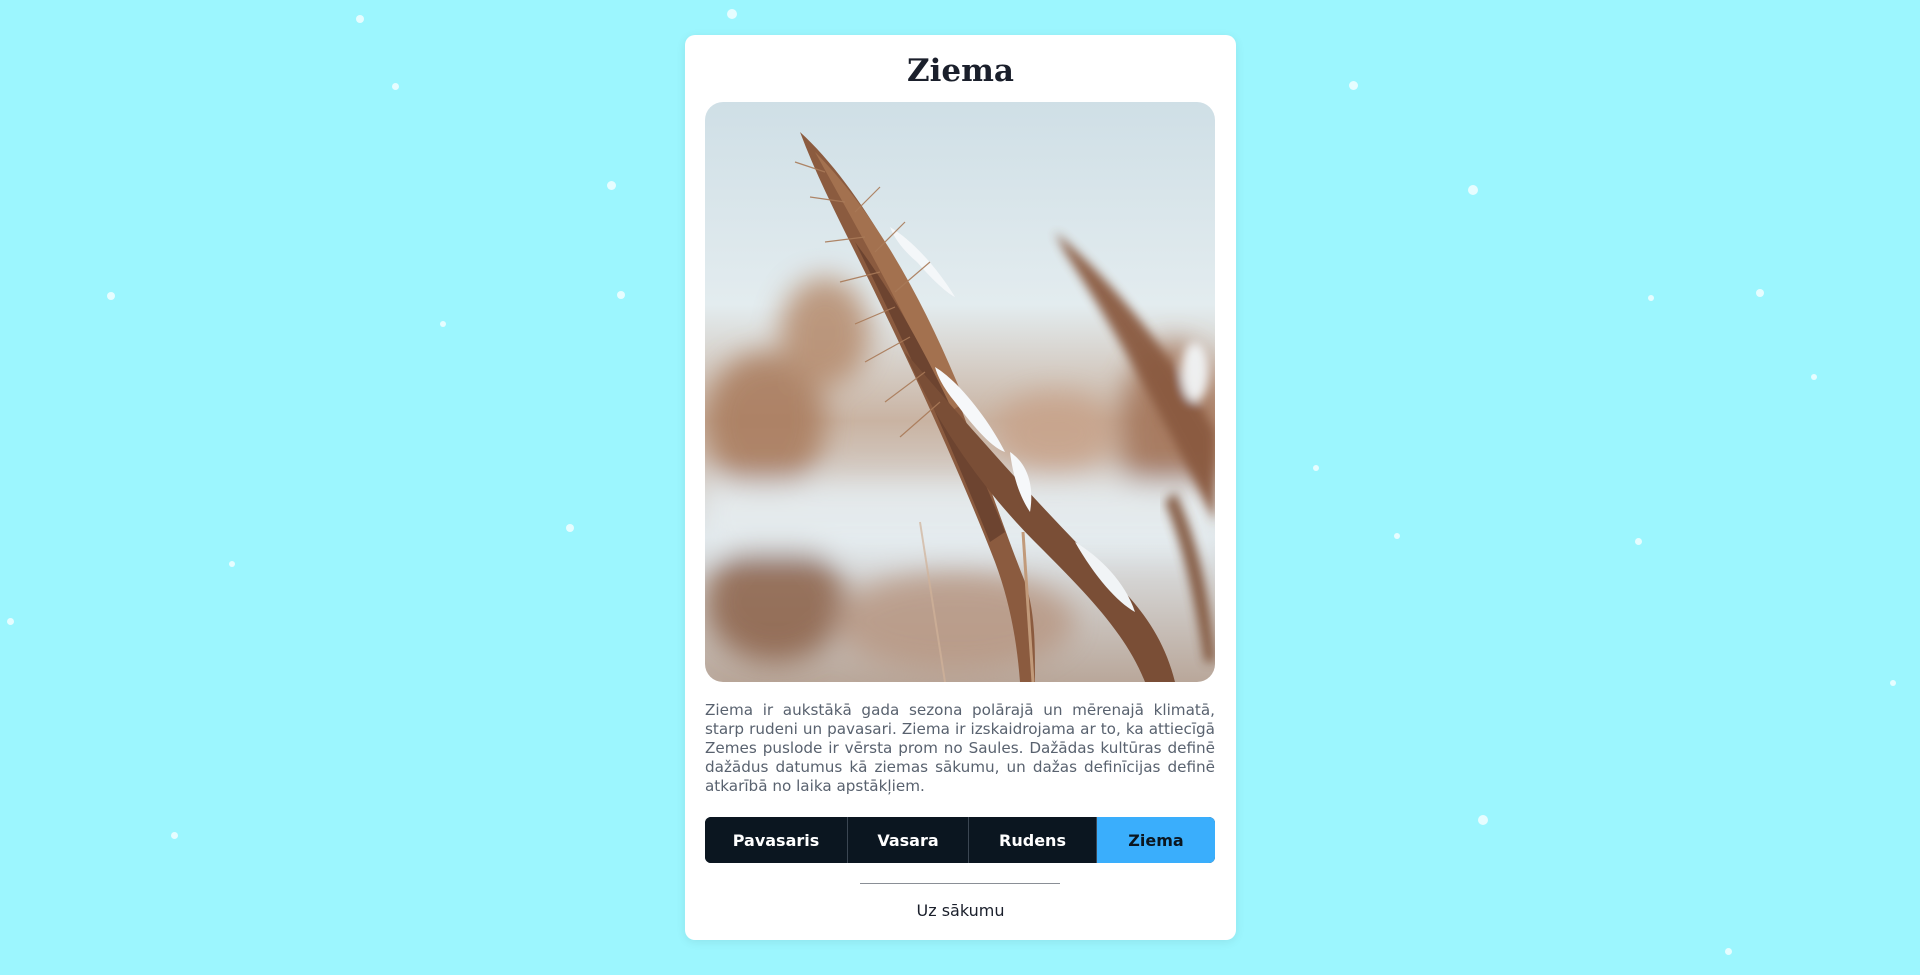 This screenshot has width=1920, height=975. I want to click on divider, so click(960, 883).